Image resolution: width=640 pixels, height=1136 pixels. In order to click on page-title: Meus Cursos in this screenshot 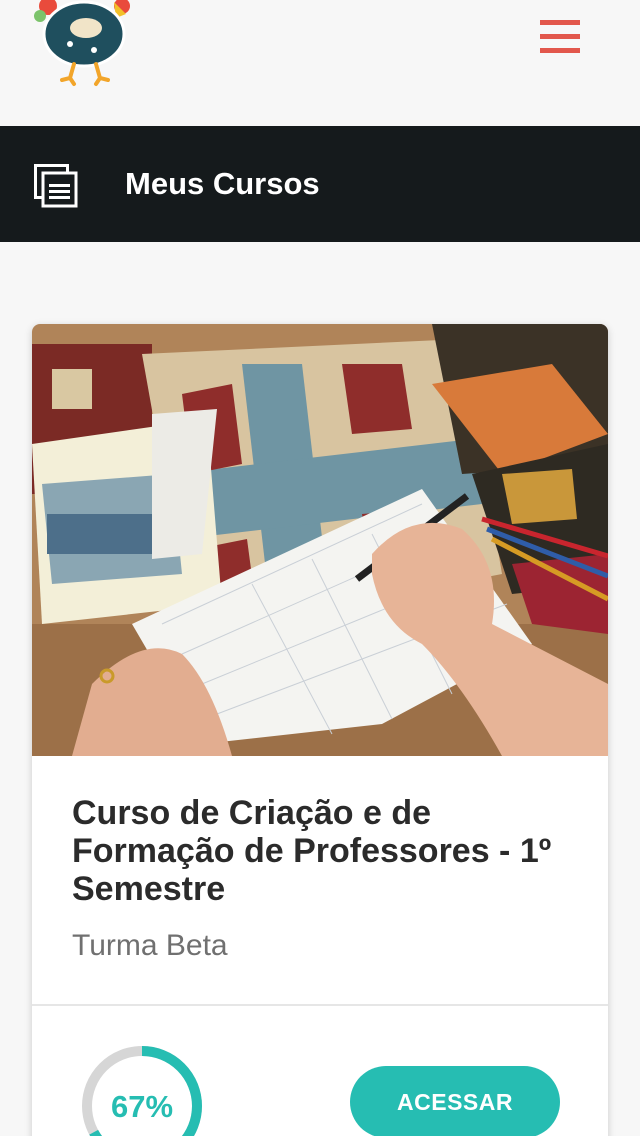, I will do `click(222, 183)`.